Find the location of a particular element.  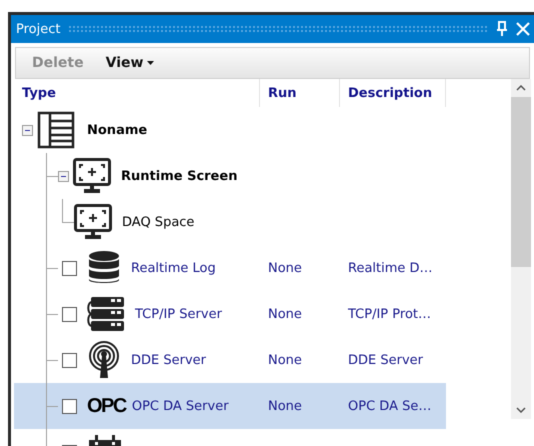

opc-logo: OPC is located at coordinates (106, 406).